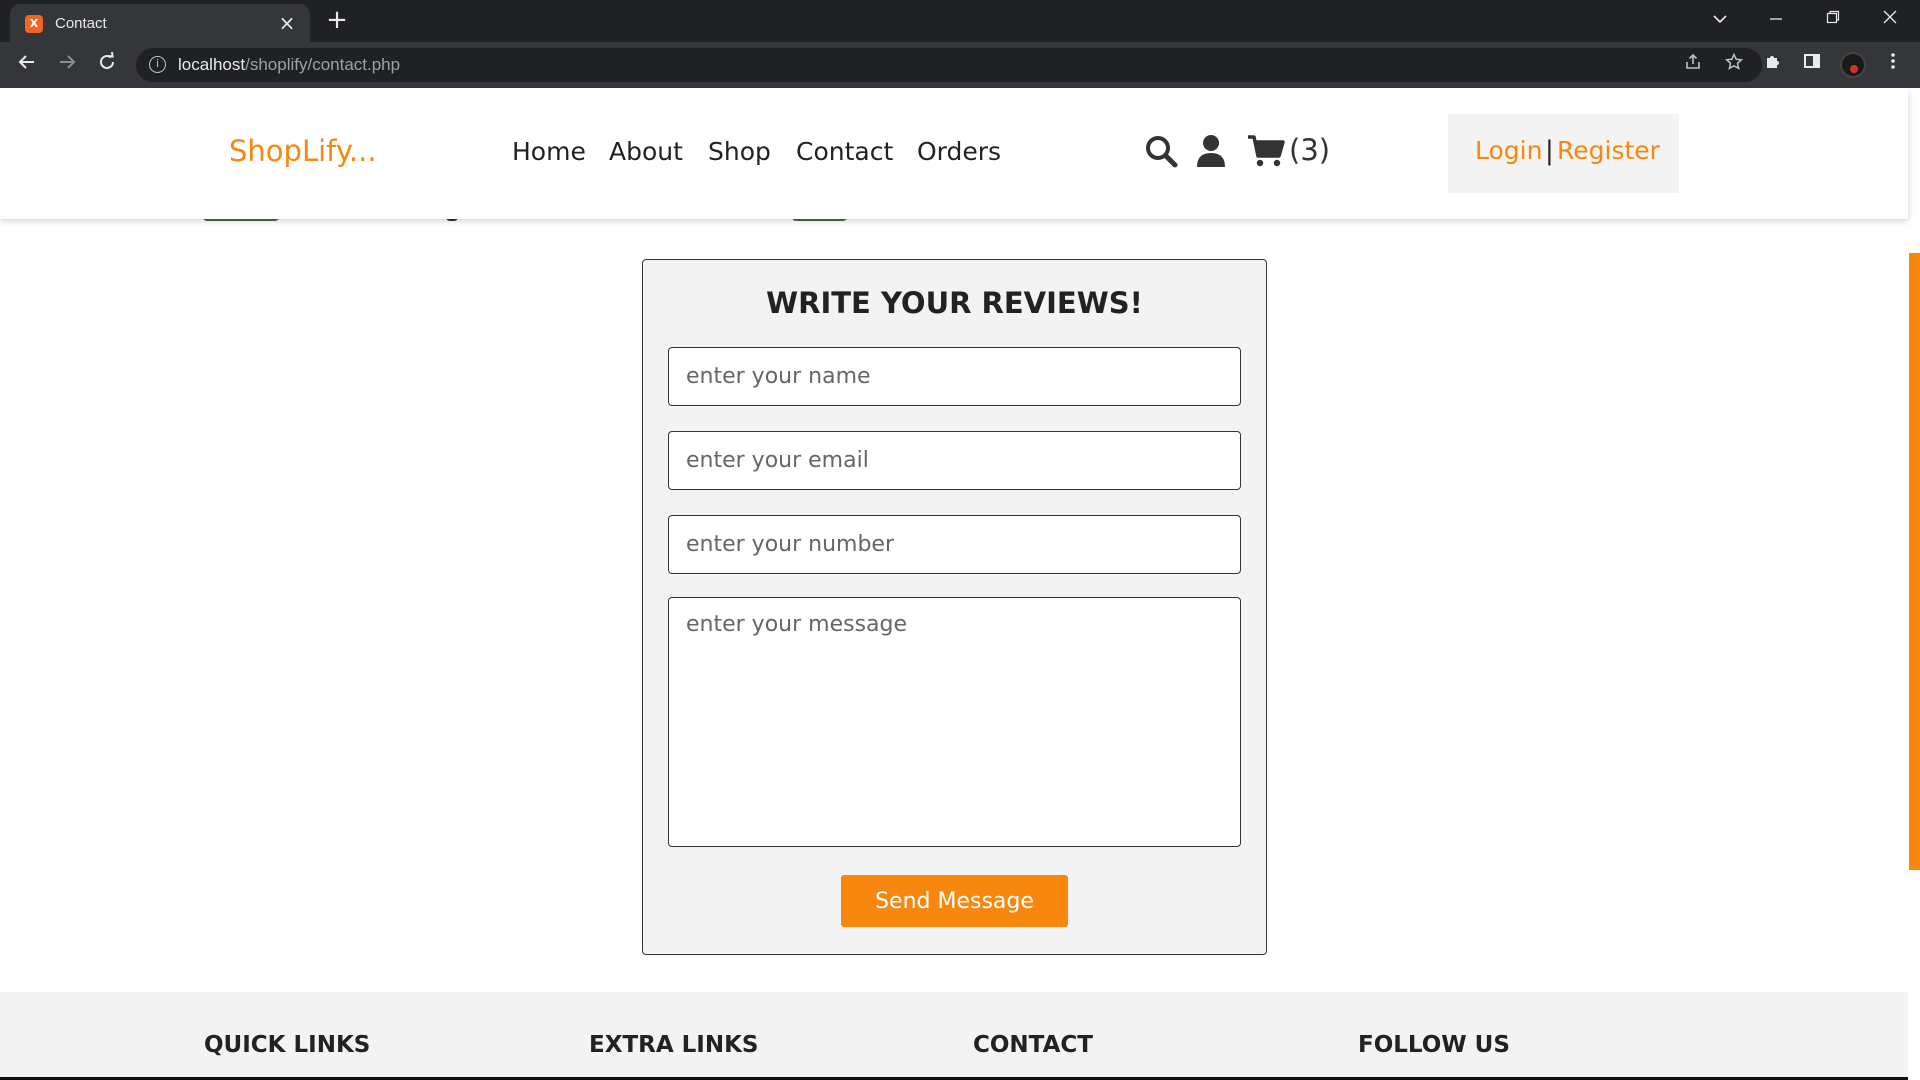 This screenshot has height=1080, width=1920. What do you see at coordinates (1608, 150) in the screenshot?
I see `register-link: Register` at bounding box center [1608, 150].